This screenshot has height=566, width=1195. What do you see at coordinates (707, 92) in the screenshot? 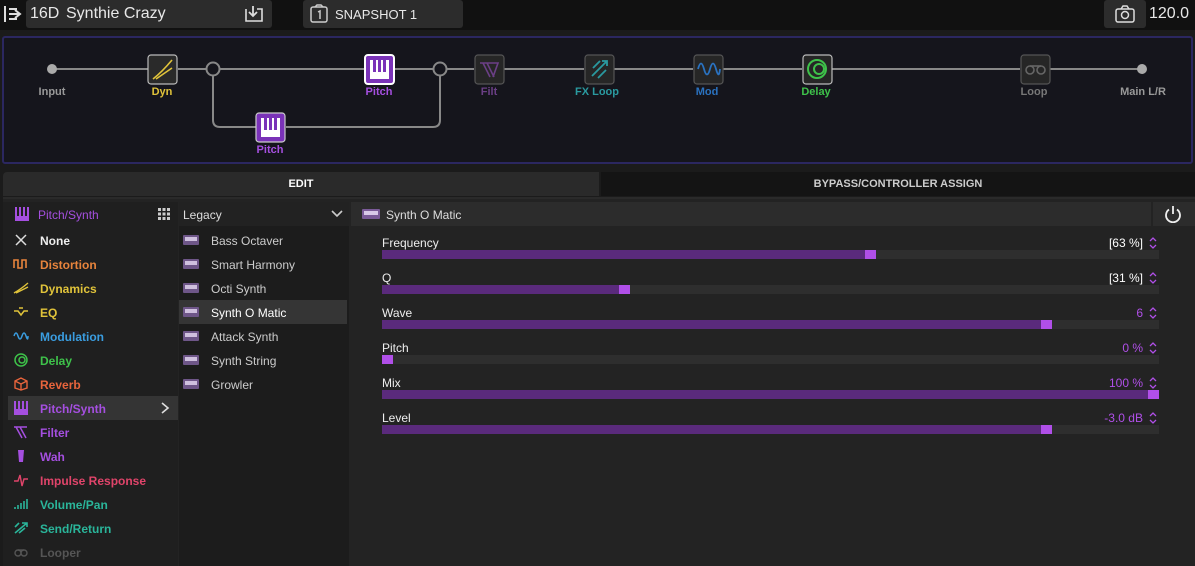
I see `mod-label: Mod` at bounding box center [707, 92].